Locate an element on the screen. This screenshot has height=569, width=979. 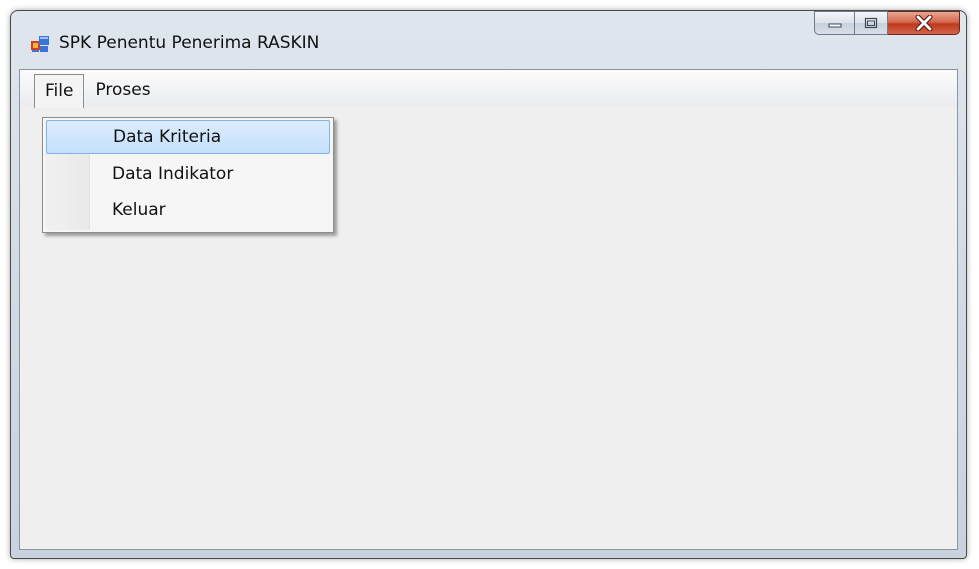
title-bar: SPK Penentu Penerima RASKIN is located at coordinates (488, 40).